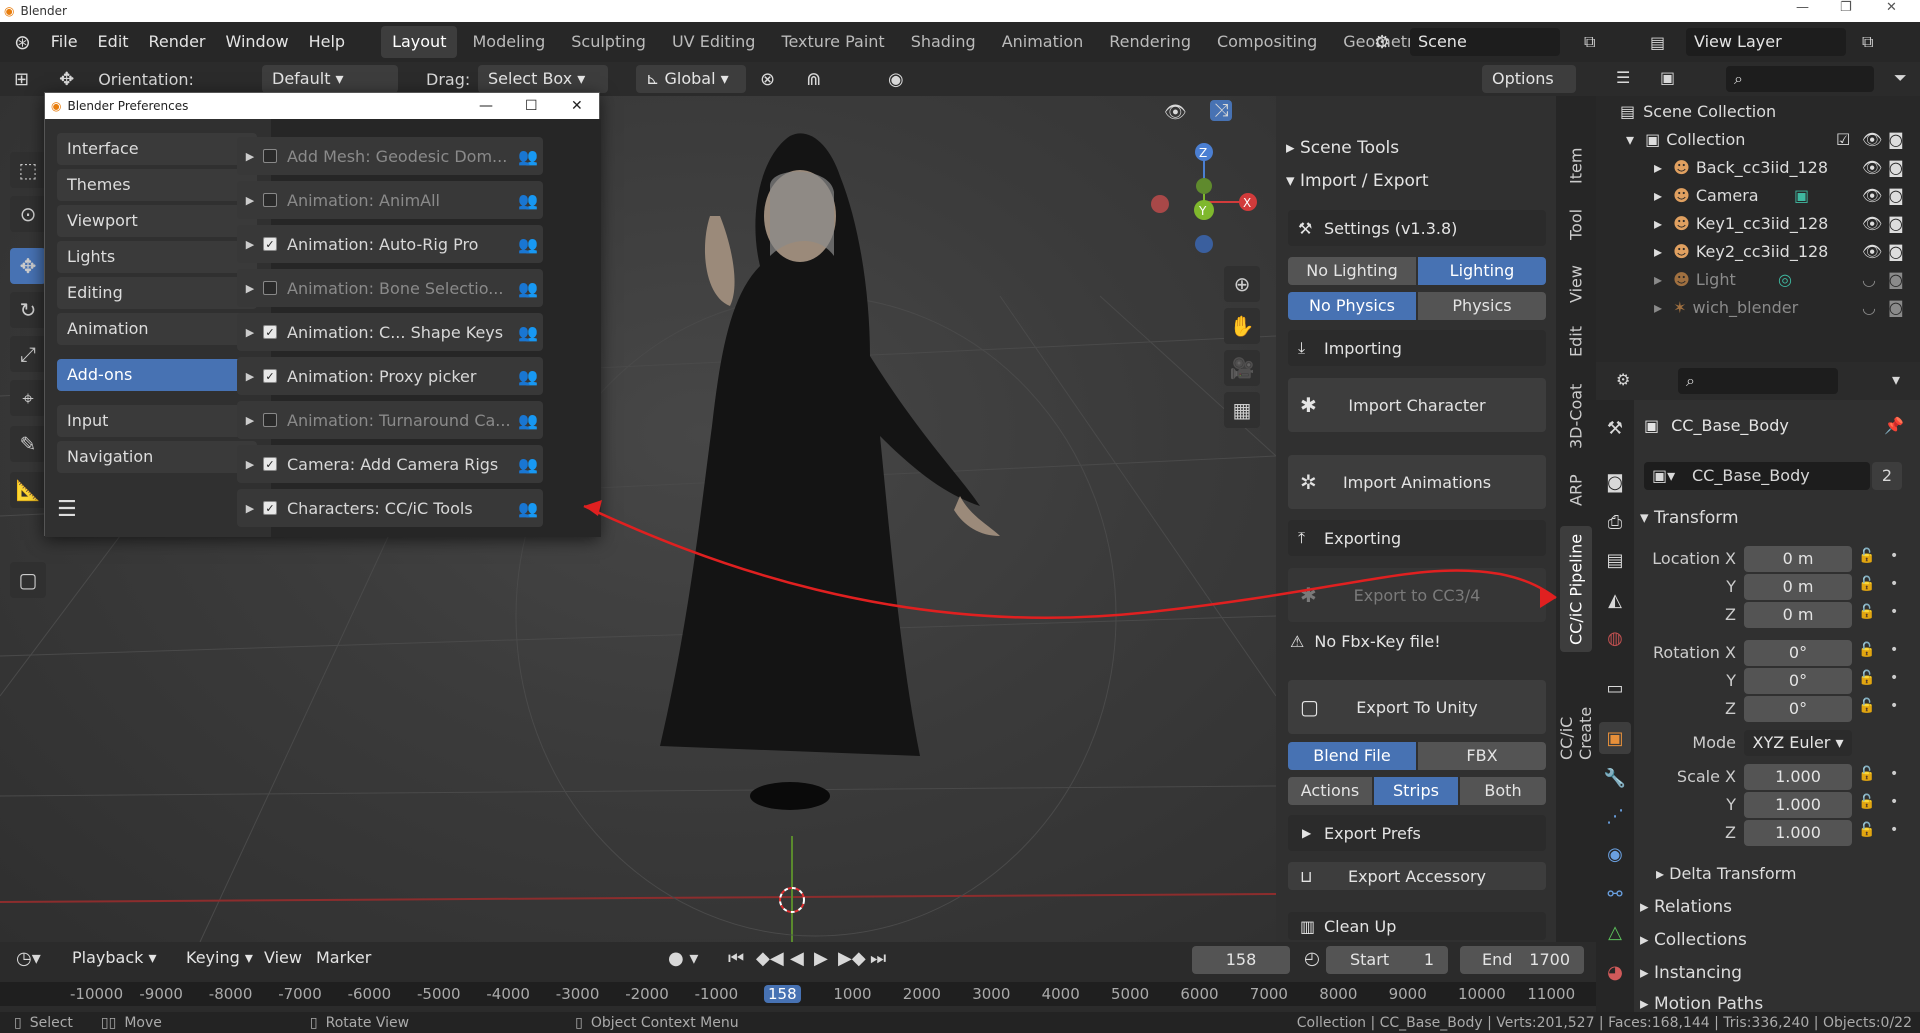  Describe the element at coordinates (1623, 77) in the screenshot. I see `outliner-editor-icon: ☰` at that location.